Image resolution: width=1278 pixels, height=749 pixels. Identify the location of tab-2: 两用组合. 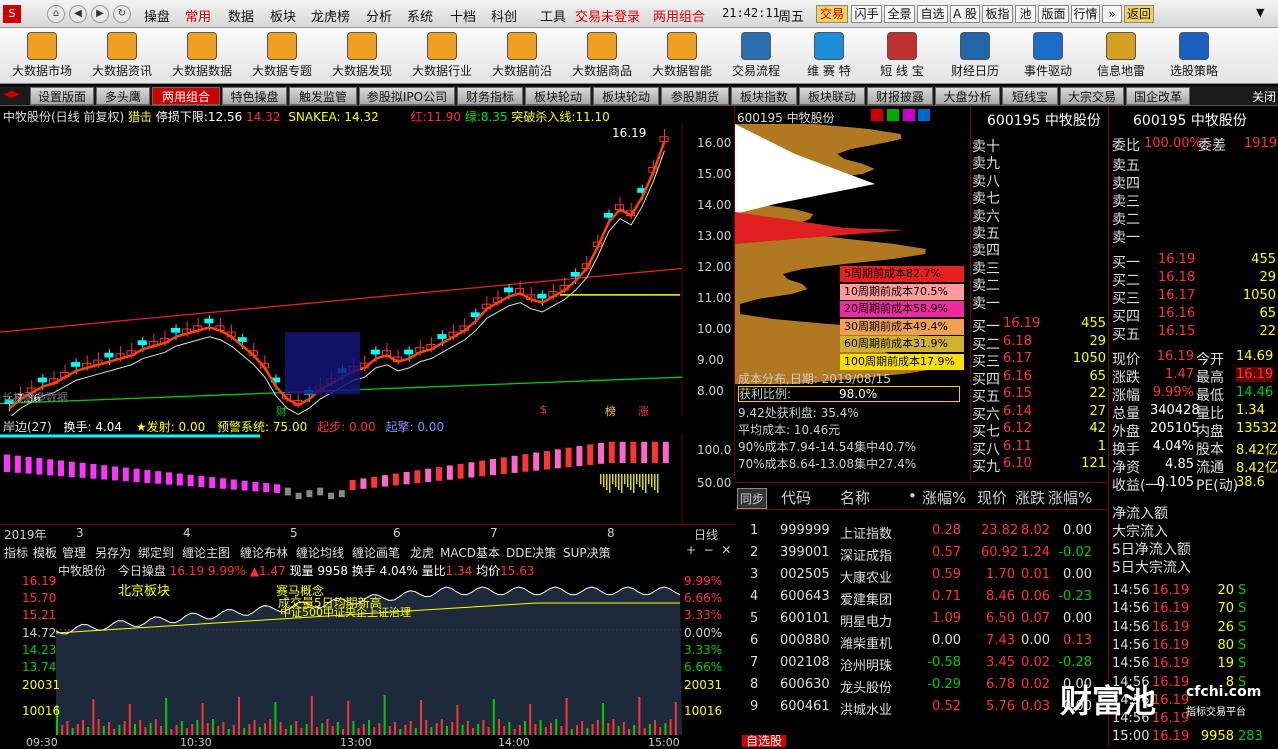
(186, 96).